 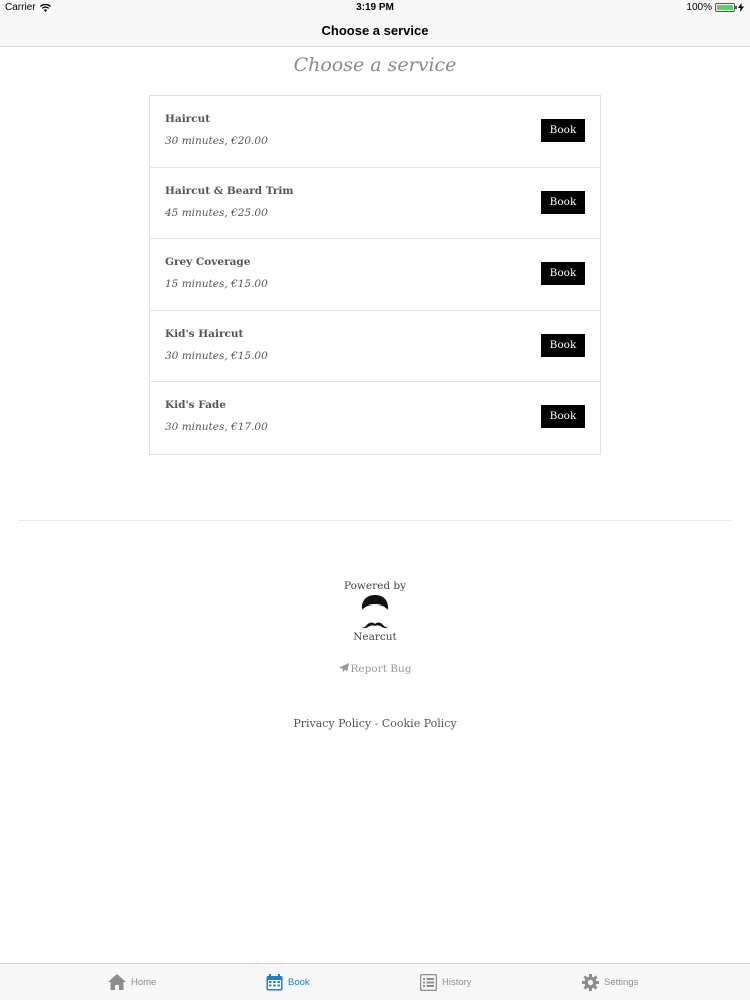 I want to click on service-item-grey-coverage: Grey Coverage 15 minutes, €15.00 Book, so click(x=375, y=275).